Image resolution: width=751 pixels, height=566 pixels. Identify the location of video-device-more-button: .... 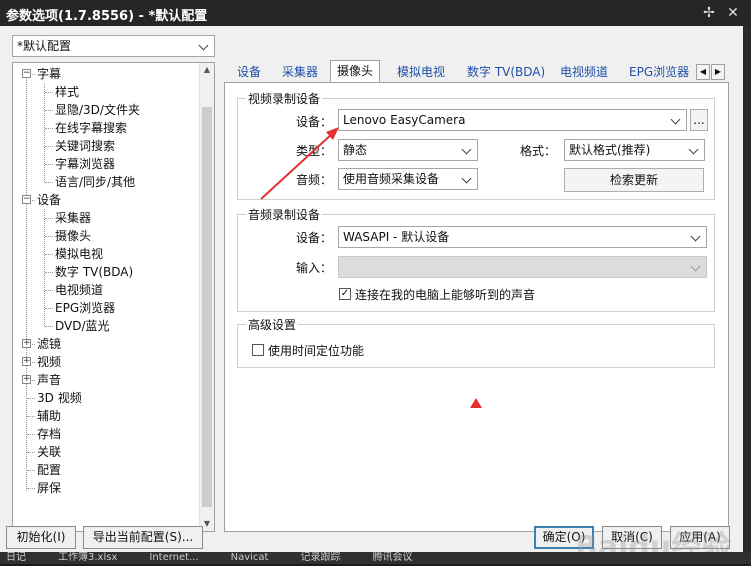
(699, 120).